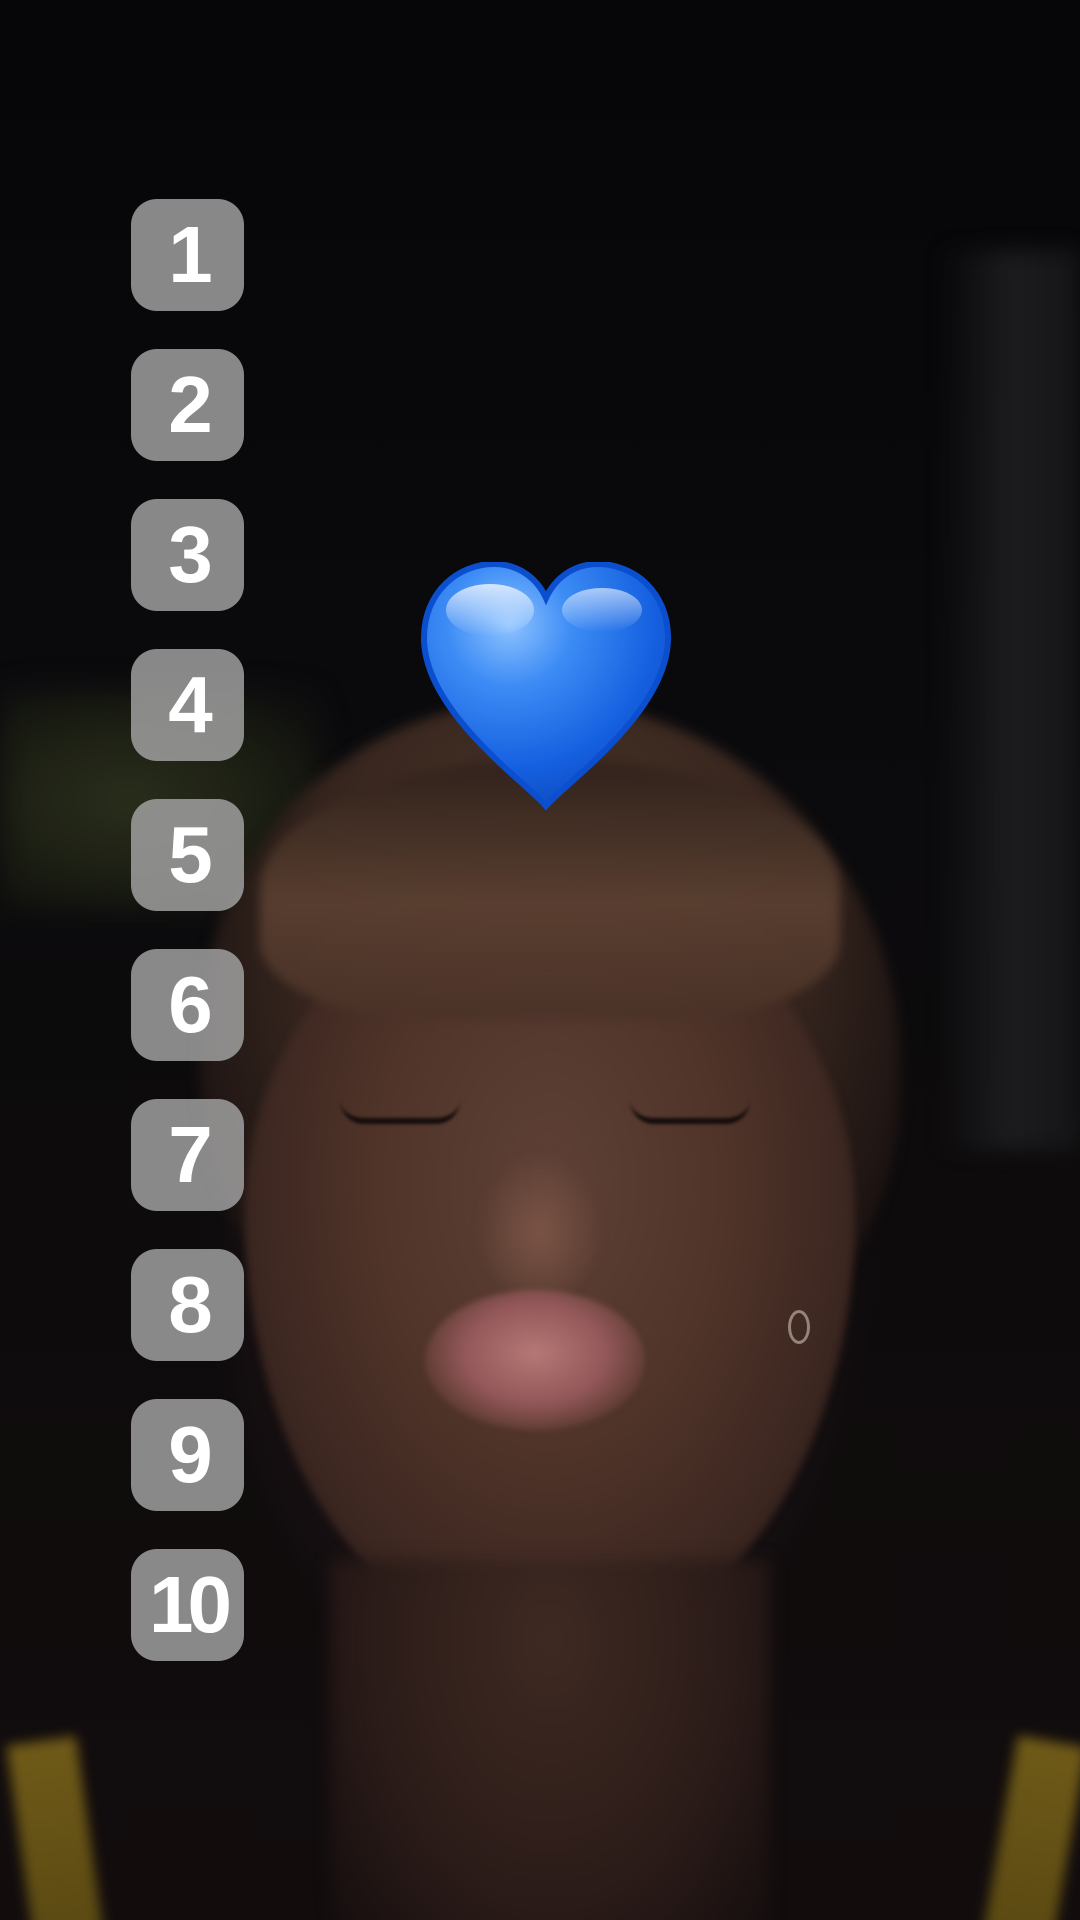 Image resolution: width=1080 pixels, height=1920 pixels. What do you see at coordinates (540, 1225) in the screenshot?
I see `nose` at bounding box center [540, 1225].